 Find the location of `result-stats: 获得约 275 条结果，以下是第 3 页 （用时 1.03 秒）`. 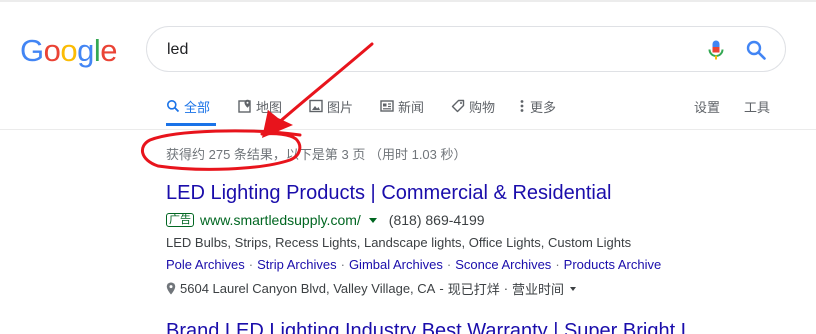

result-stats: 获得约 275 条结果，以下是第 3 页 （用时 1.03 秒） is located at coordinates (316, 154).